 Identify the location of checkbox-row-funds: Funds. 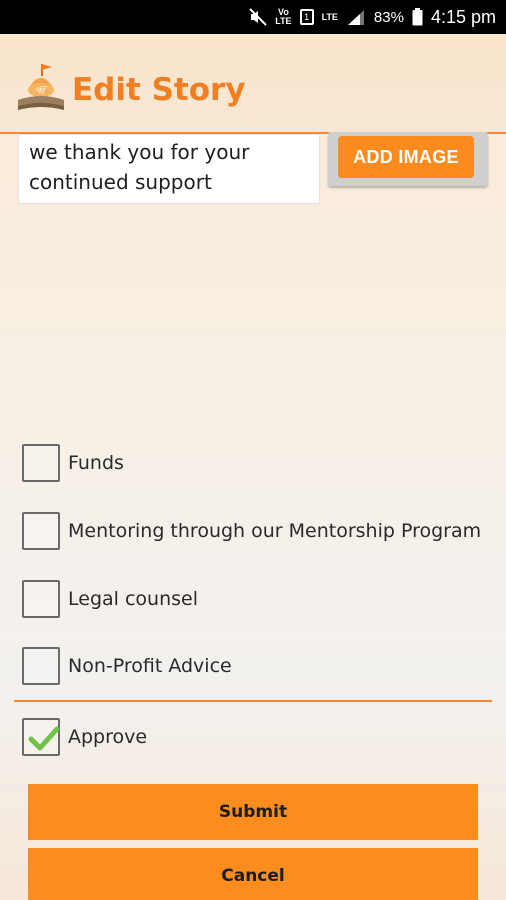
(73, 463).